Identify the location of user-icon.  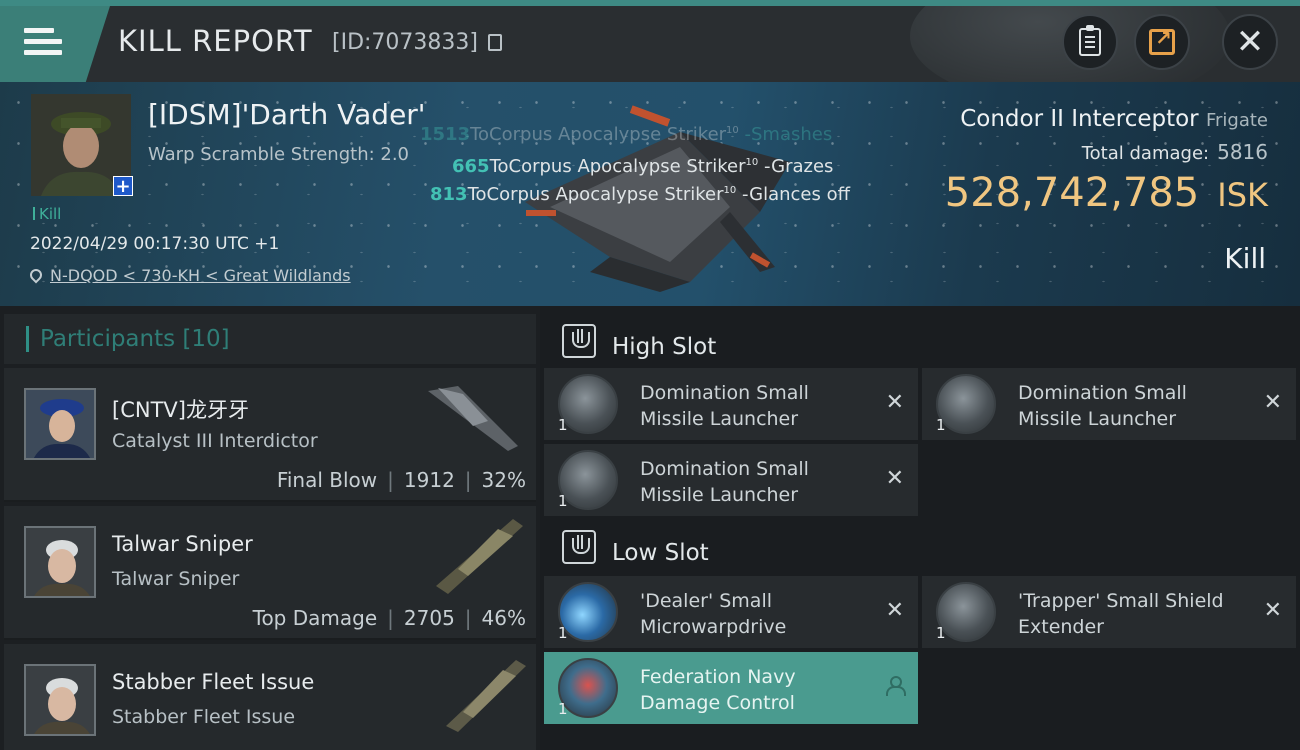
(896, 686).